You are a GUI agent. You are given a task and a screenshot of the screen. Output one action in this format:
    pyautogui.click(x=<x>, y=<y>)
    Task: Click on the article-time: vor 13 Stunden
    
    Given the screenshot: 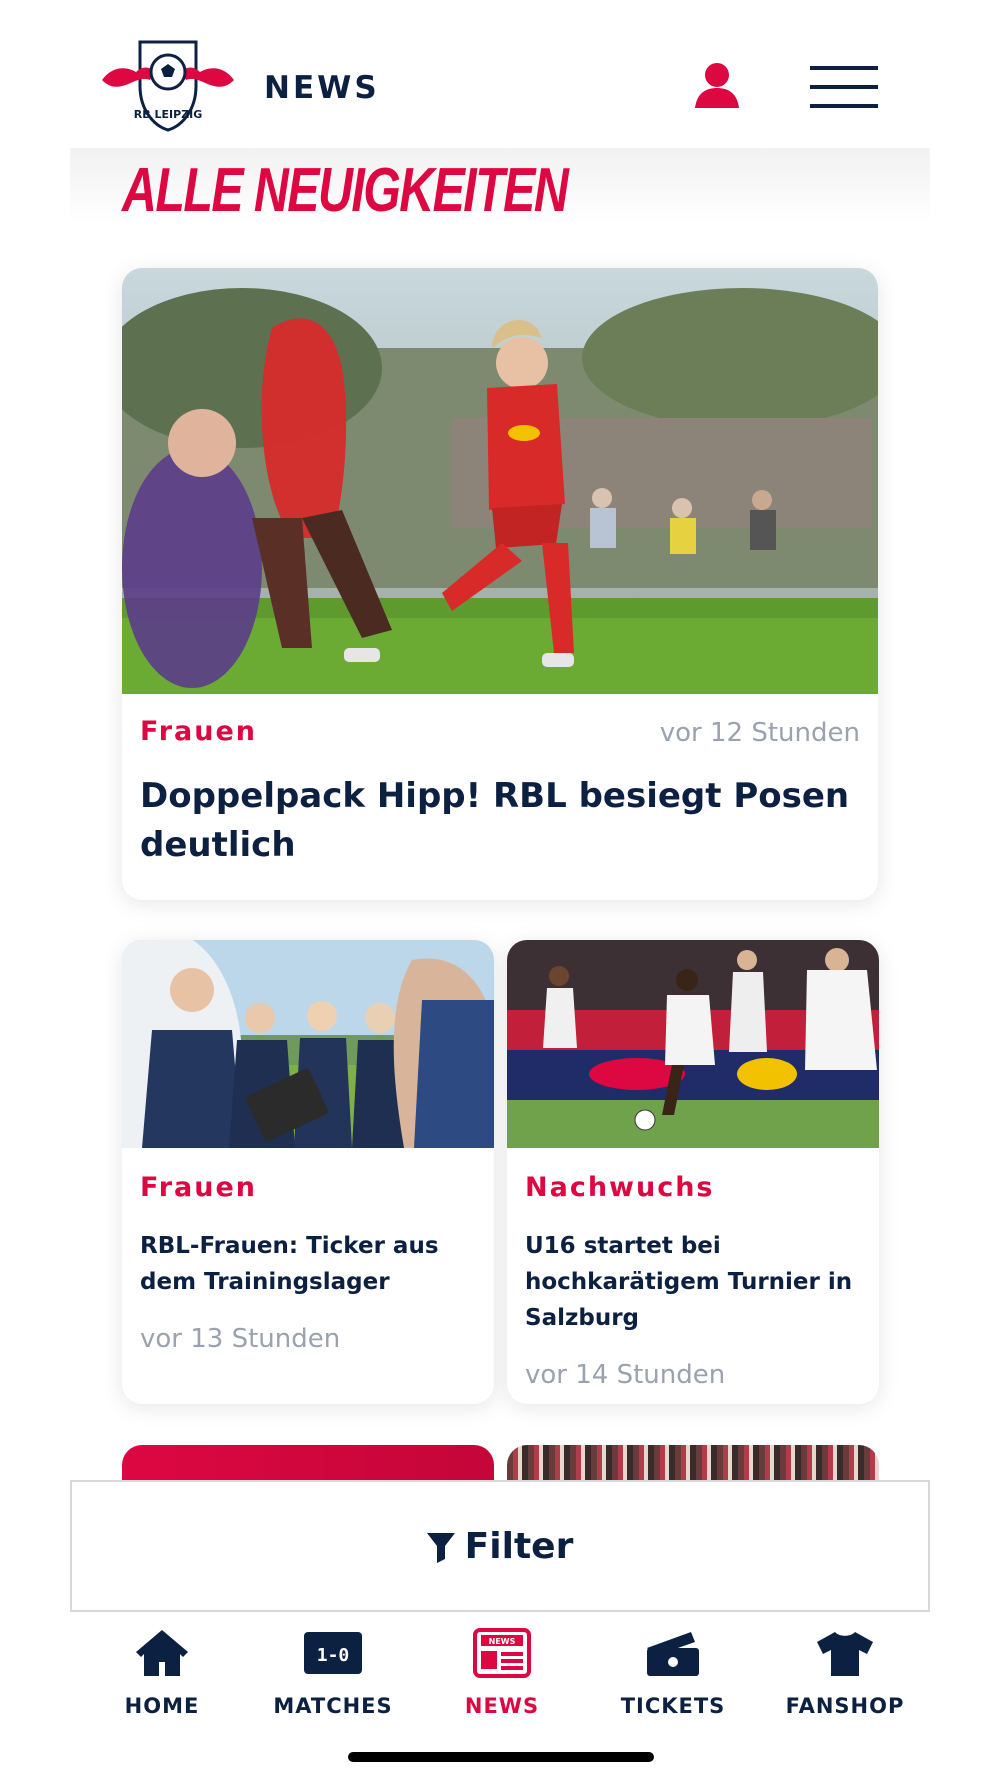 What is the action you would take?
    pyautogui.click(x=240, y=1339)
    